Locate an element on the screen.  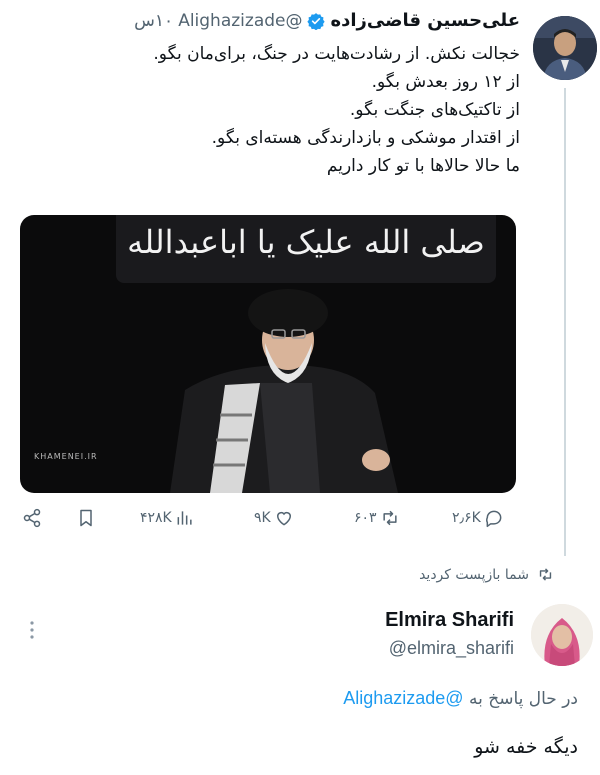
reply-author-avatar is located at coordinates (562, 635).